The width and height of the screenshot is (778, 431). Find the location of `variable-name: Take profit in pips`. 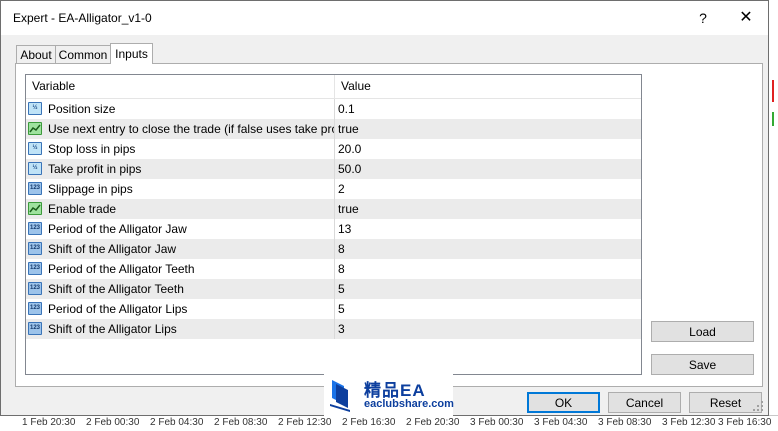

variable-name: Take profit in pips is located at coordinates (95, 169).